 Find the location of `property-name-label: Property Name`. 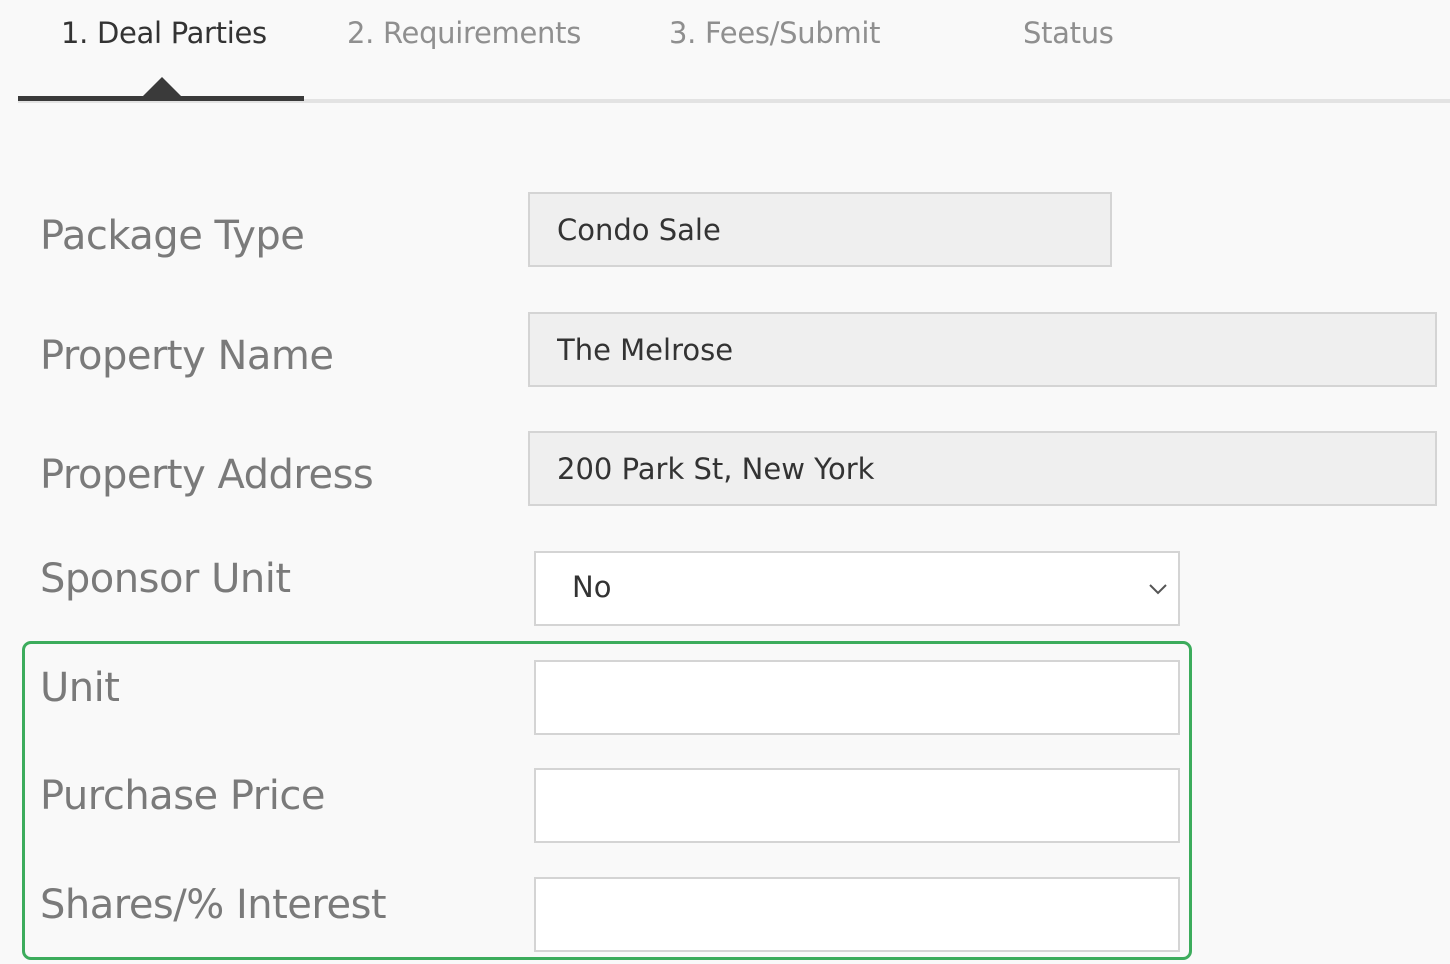

property-name-label: Property Name is located at coordinates (187, 356).